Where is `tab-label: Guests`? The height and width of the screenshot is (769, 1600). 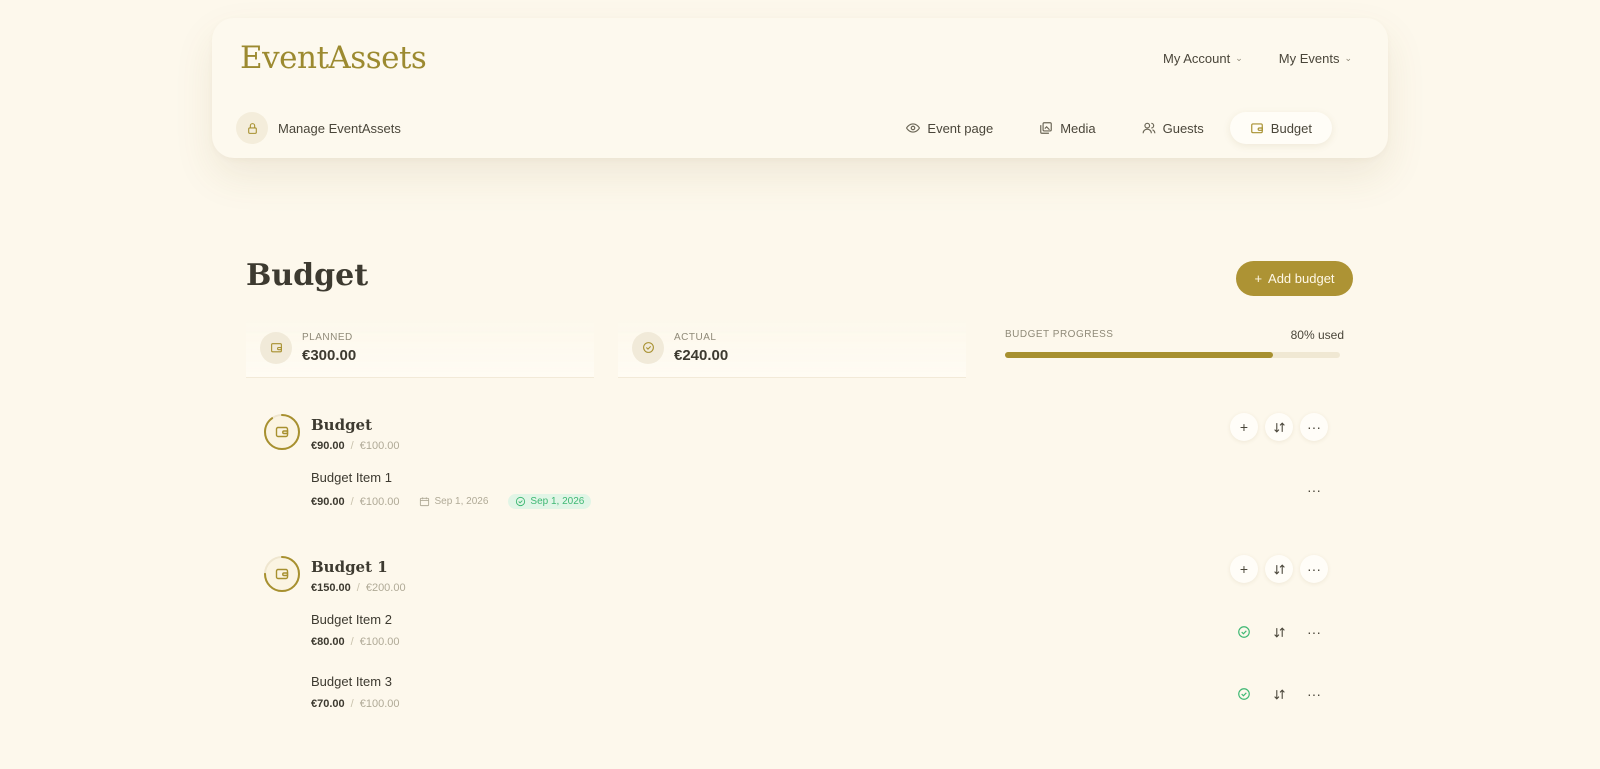 tab-label: Guests is located at coordinates (1183, 128).